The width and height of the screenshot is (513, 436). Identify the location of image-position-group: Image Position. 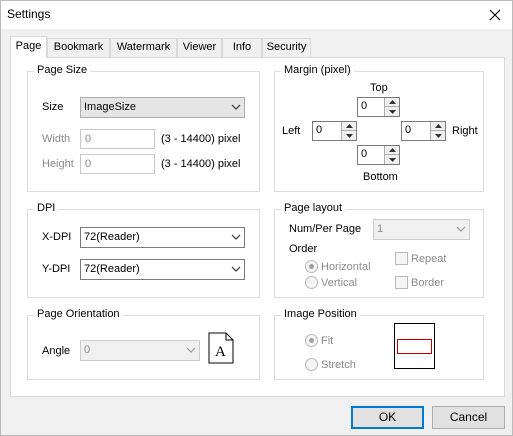
(379, 344).